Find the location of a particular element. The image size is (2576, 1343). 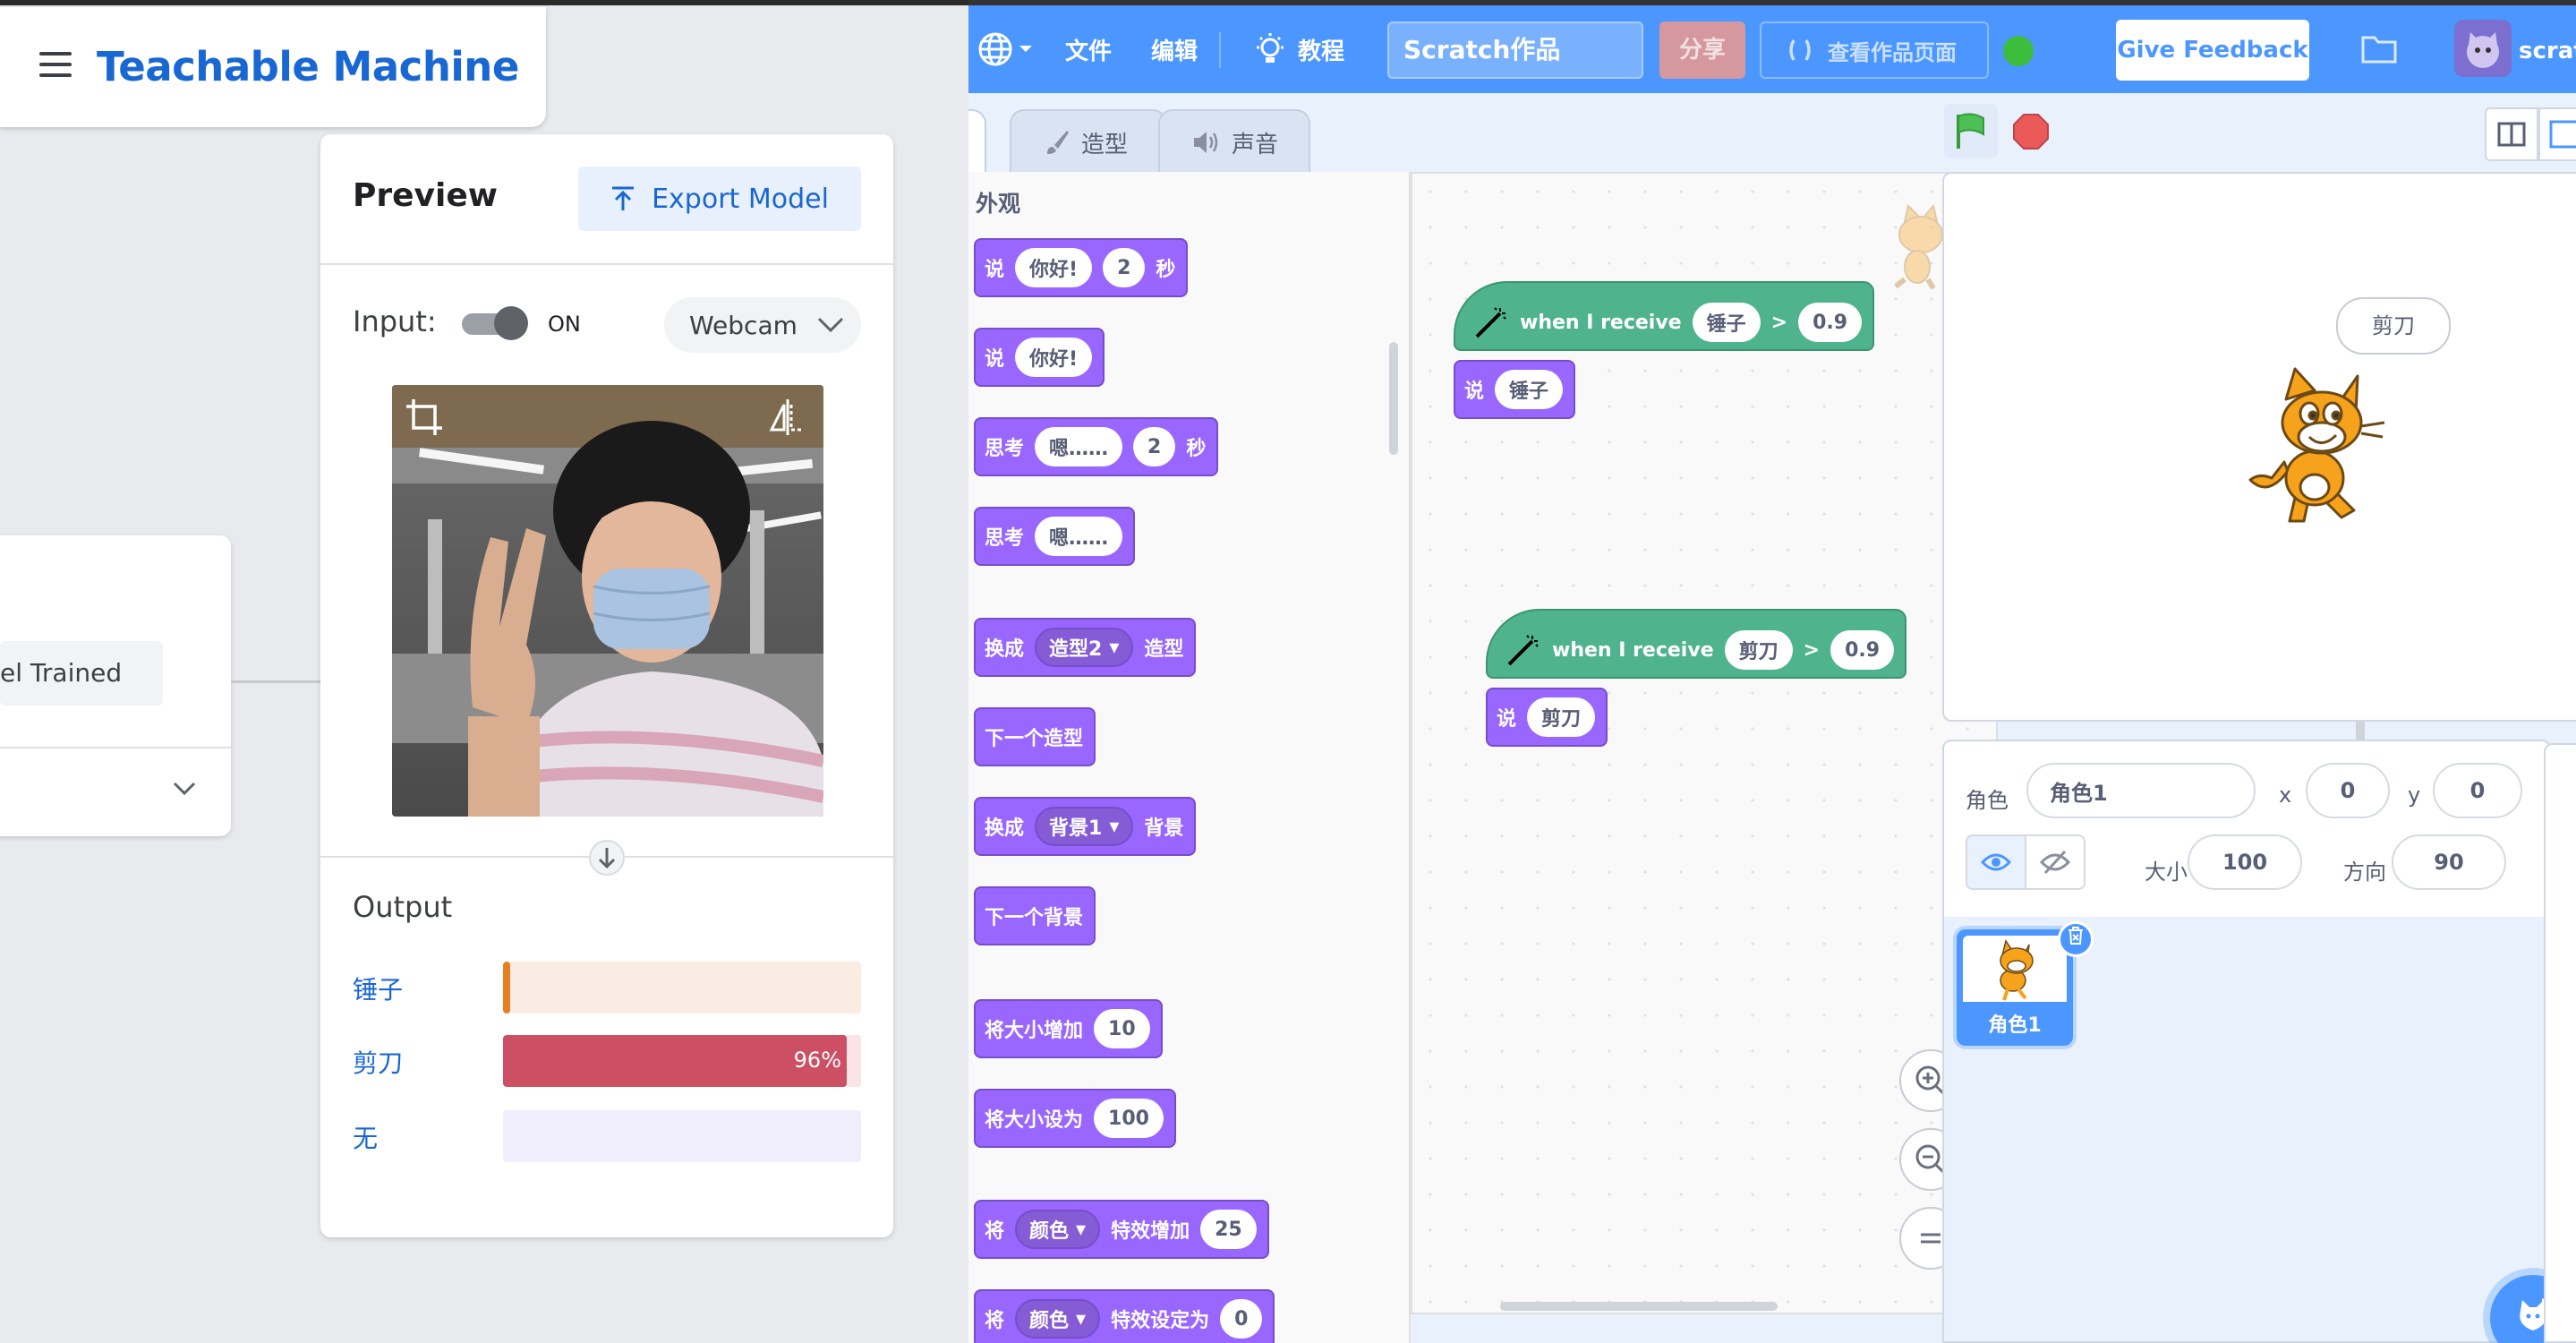

stage: 剪刀 is located at coordinates (2259, 447).